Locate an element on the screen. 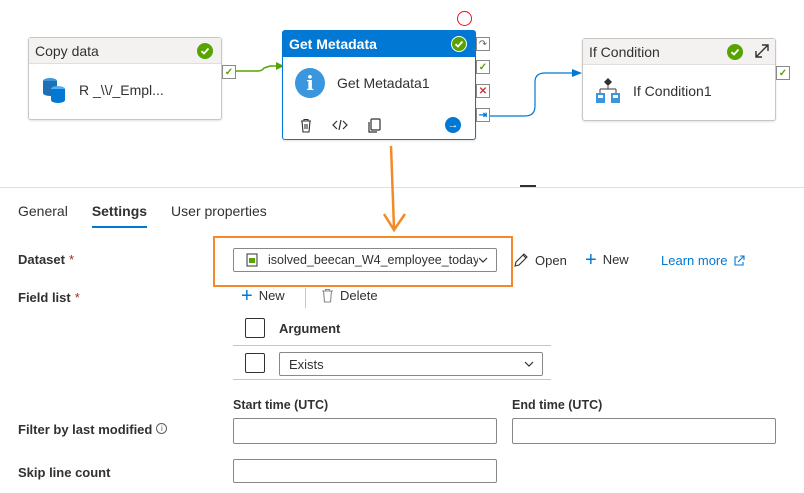 The width and height of the screenshot is (804, 493). if-condition-name: If Condition1 is located at coordinates (672, 91).